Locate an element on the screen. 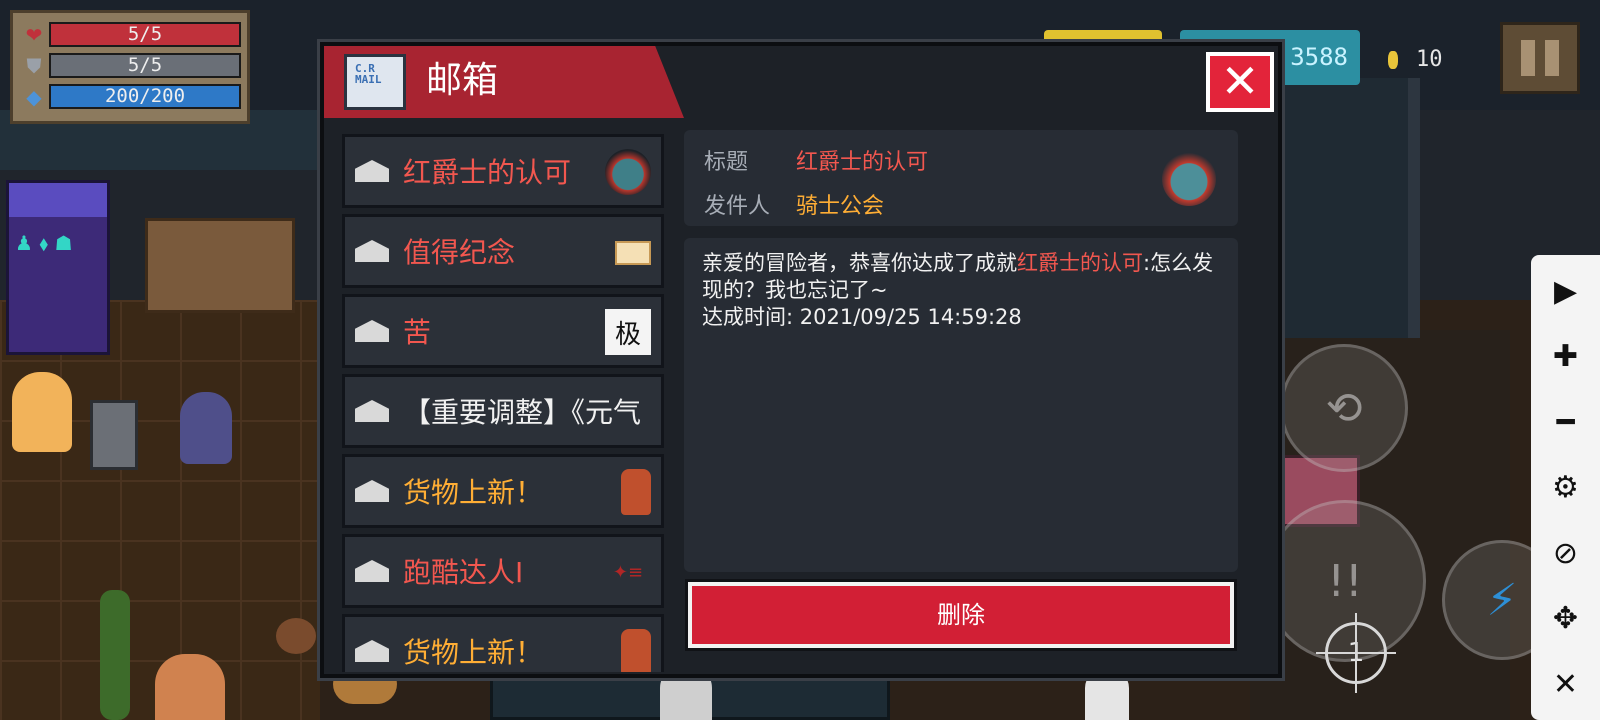  armor-text: 5/5 is located at coordinates (145, 65).